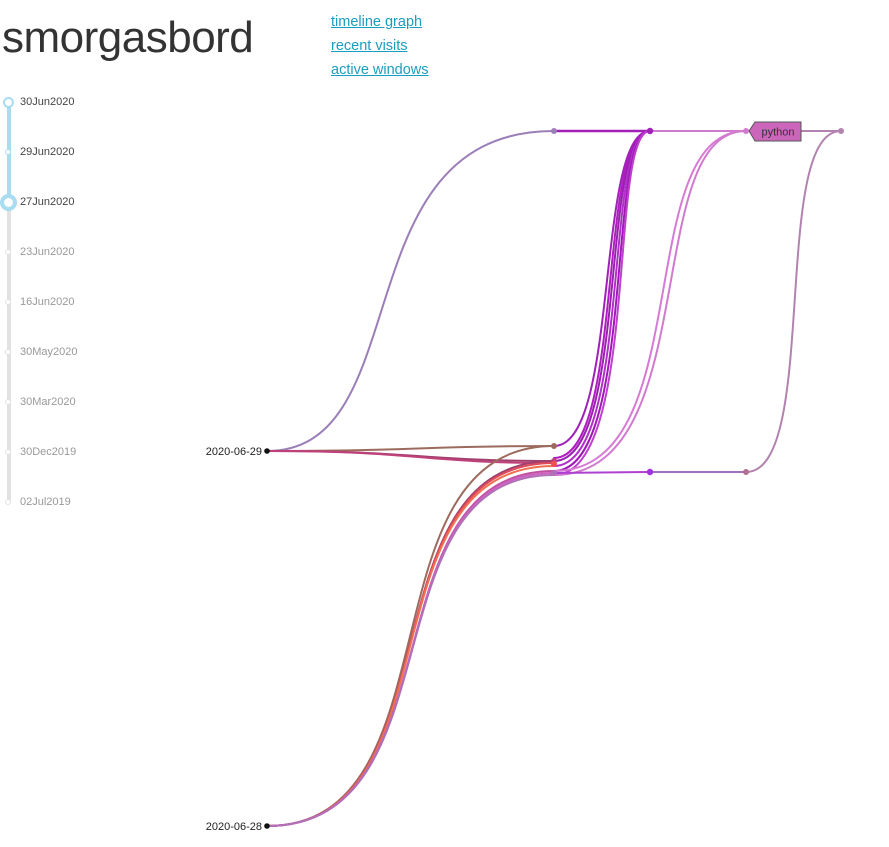  What do you see at coordinates (234, 452) in the screenshot?
I see `root-label-2020-06-29: 2020-06-29` at bounding box center [234, 452].